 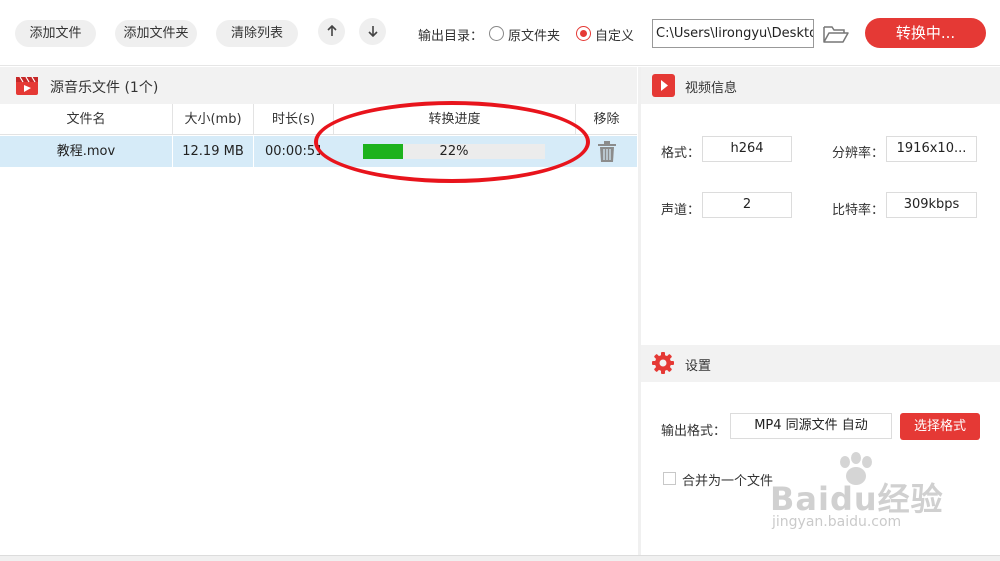 What do you see at coordinates (292, 151) in the screenshot?
I see `cell-duration: 00:00:51` at bounding box center [292, 151].